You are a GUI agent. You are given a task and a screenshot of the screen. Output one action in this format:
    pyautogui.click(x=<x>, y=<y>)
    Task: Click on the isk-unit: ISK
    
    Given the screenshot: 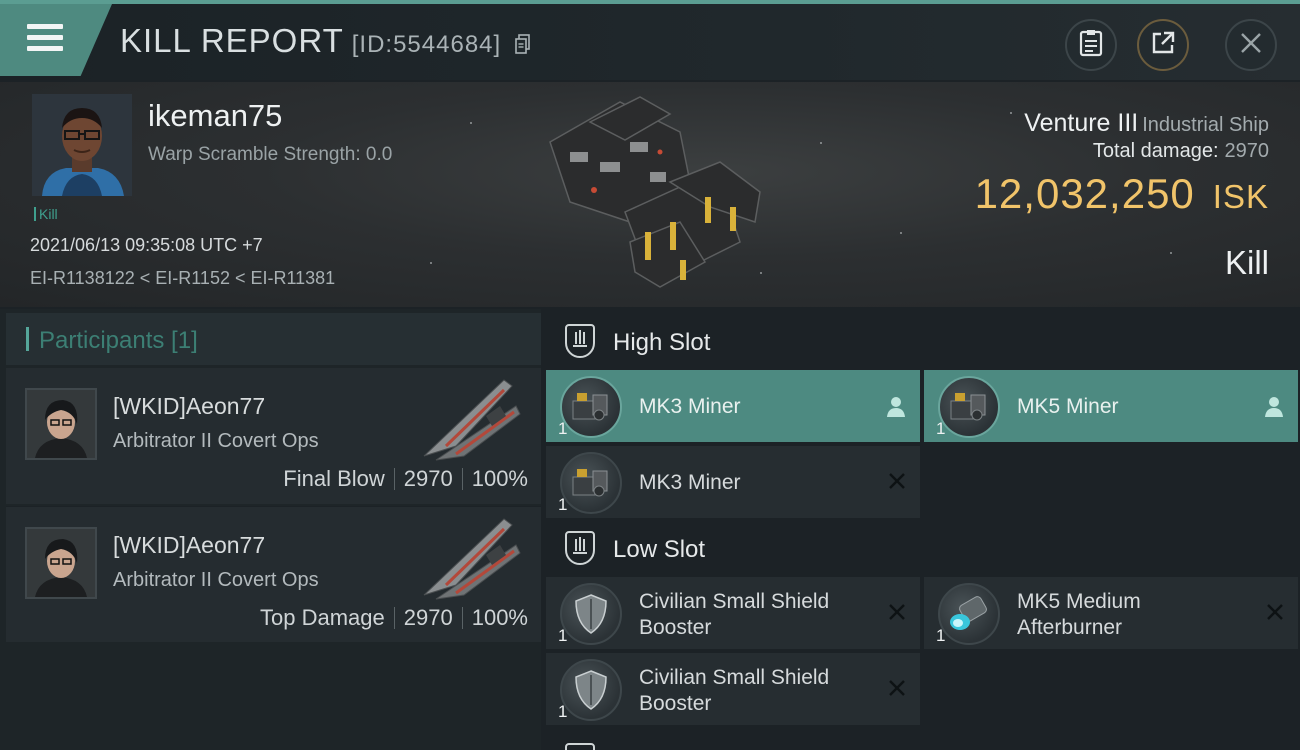 What is the action you would take?
    pyautogui.click(x=1240, y=196)
    